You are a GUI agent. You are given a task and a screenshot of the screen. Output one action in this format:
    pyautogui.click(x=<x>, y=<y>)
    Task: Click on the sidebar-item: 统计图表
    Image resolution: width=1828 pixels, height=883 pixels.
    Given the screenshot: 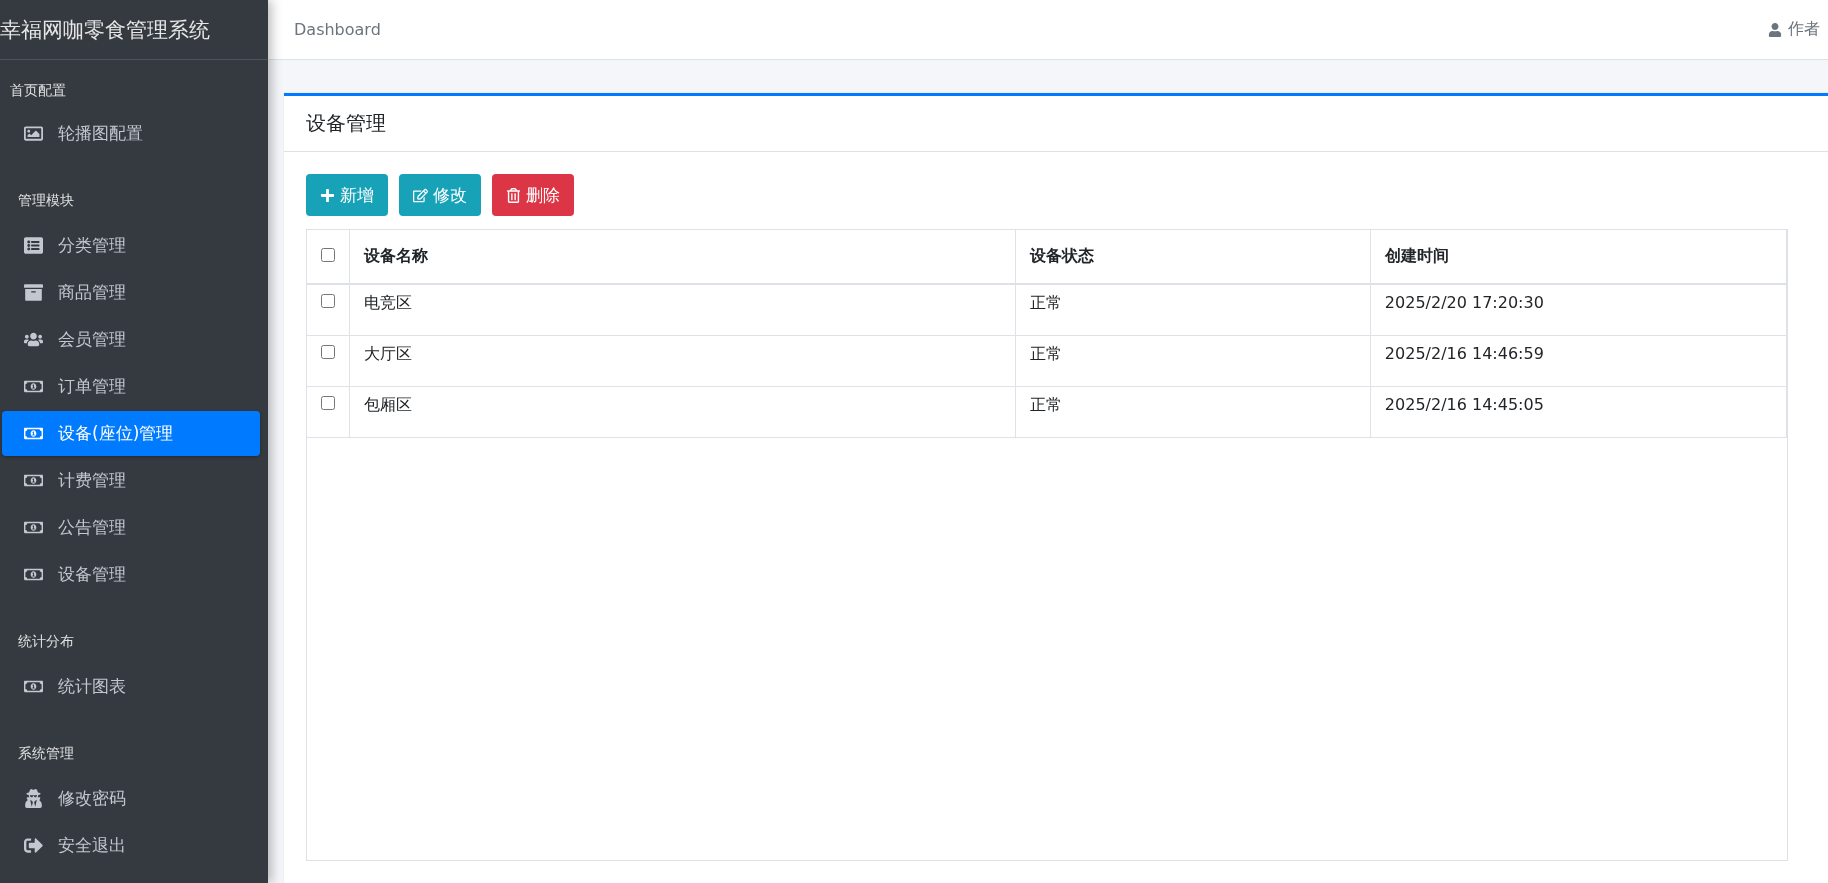 What is the action you would take?
    pyautogui.click(x=131, y=686)
    